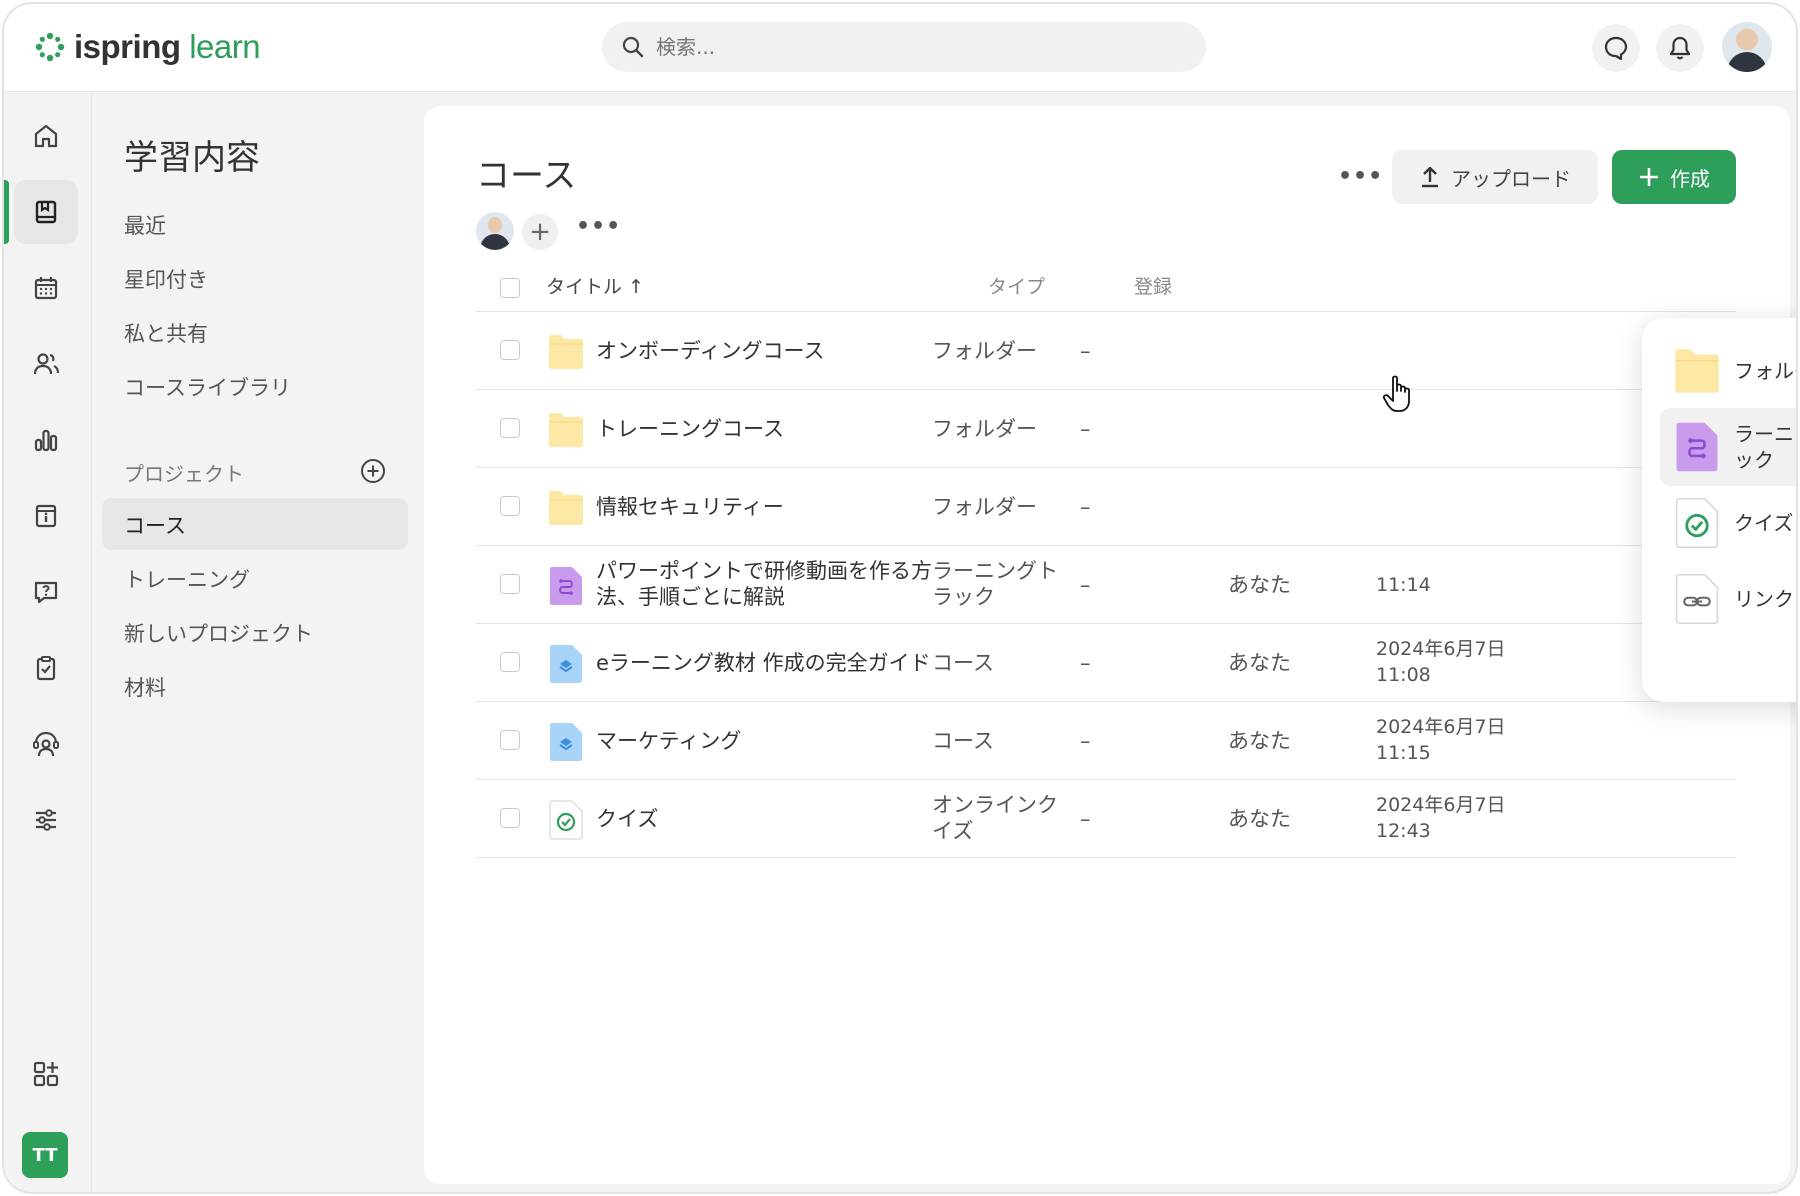 Image resolution: width=1800 pixels, height=1196 pixels. I want to click on create-menu-item-track: ラーニングトラック, so click(1728, 447).